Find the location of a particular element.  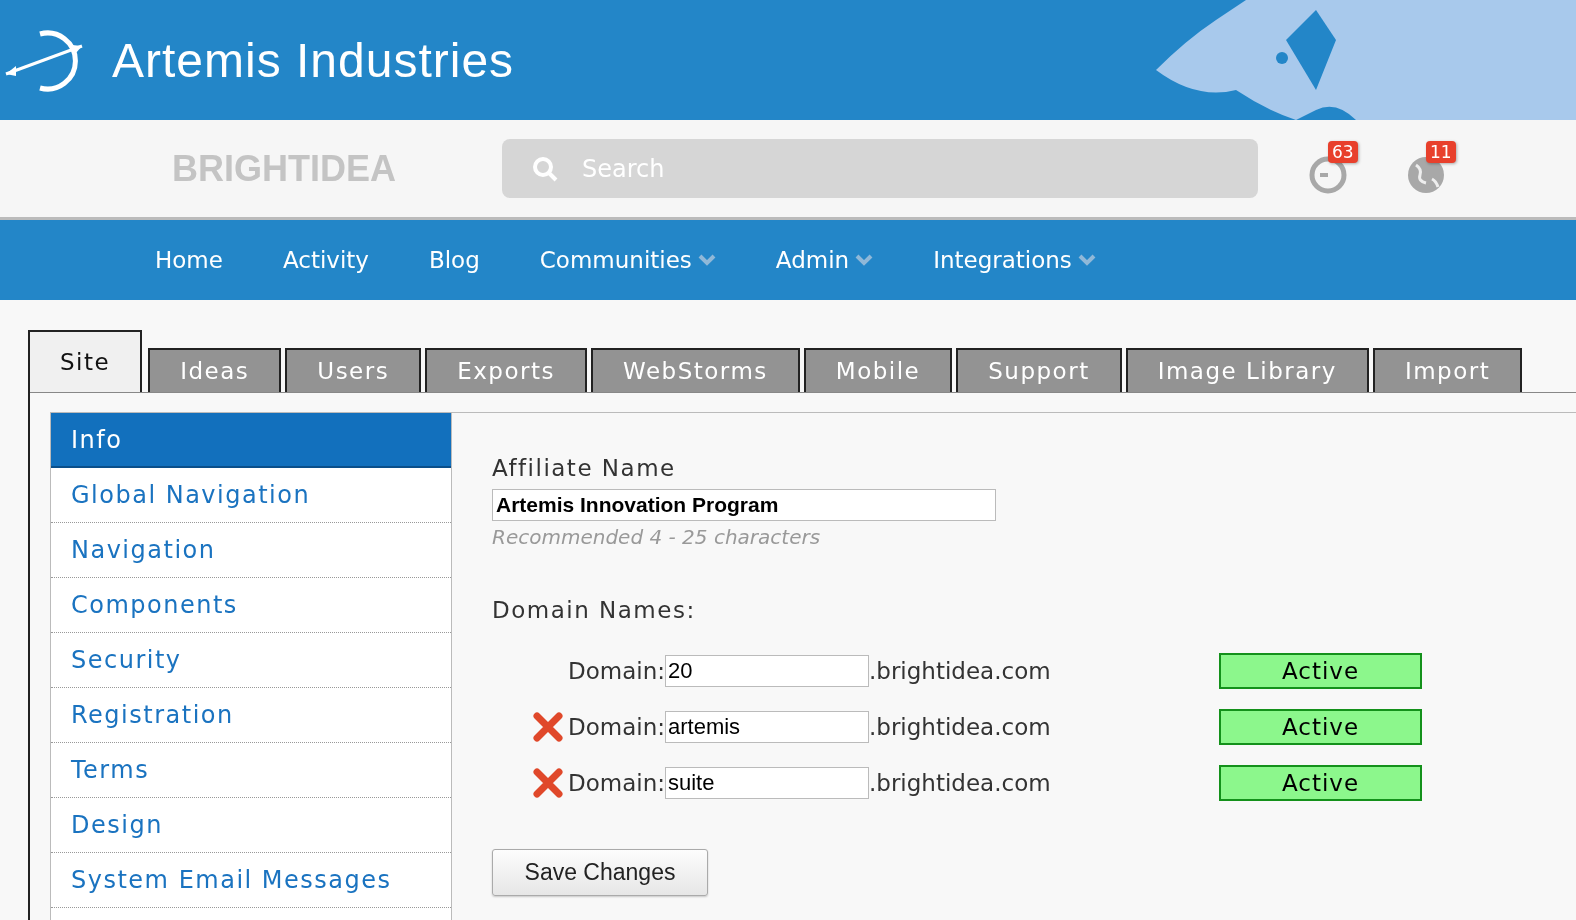

field-label: Affiliate Name is located at coordinates (584, 468).